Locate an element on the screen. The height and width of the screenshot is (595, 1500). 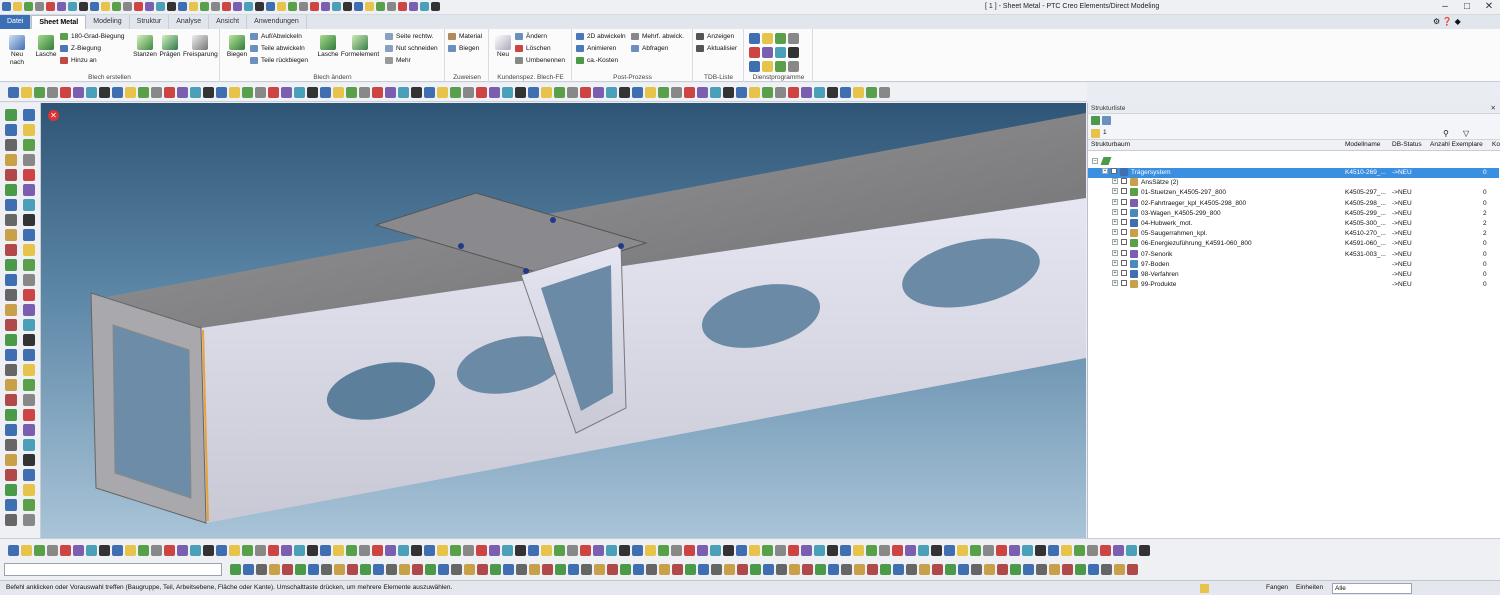
seite-rechtw-button: Seite rechtw. is located at coordinates (409, 36).